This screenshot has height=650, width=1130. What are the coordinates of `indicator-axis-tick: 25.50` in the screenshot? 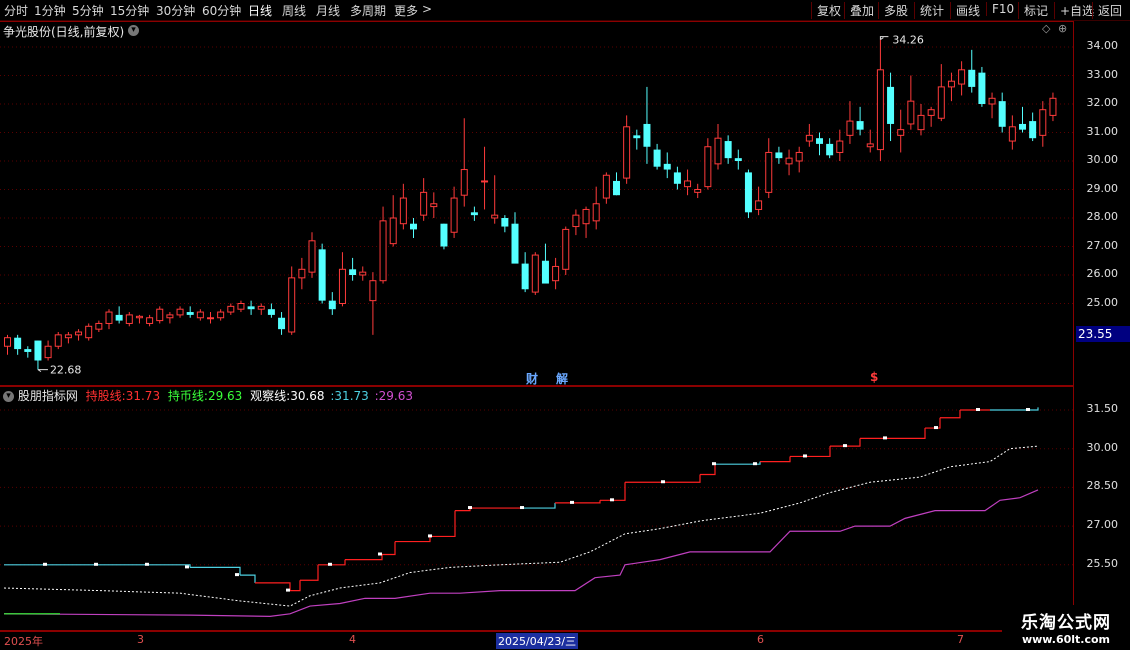 It's located at (1102, 563).